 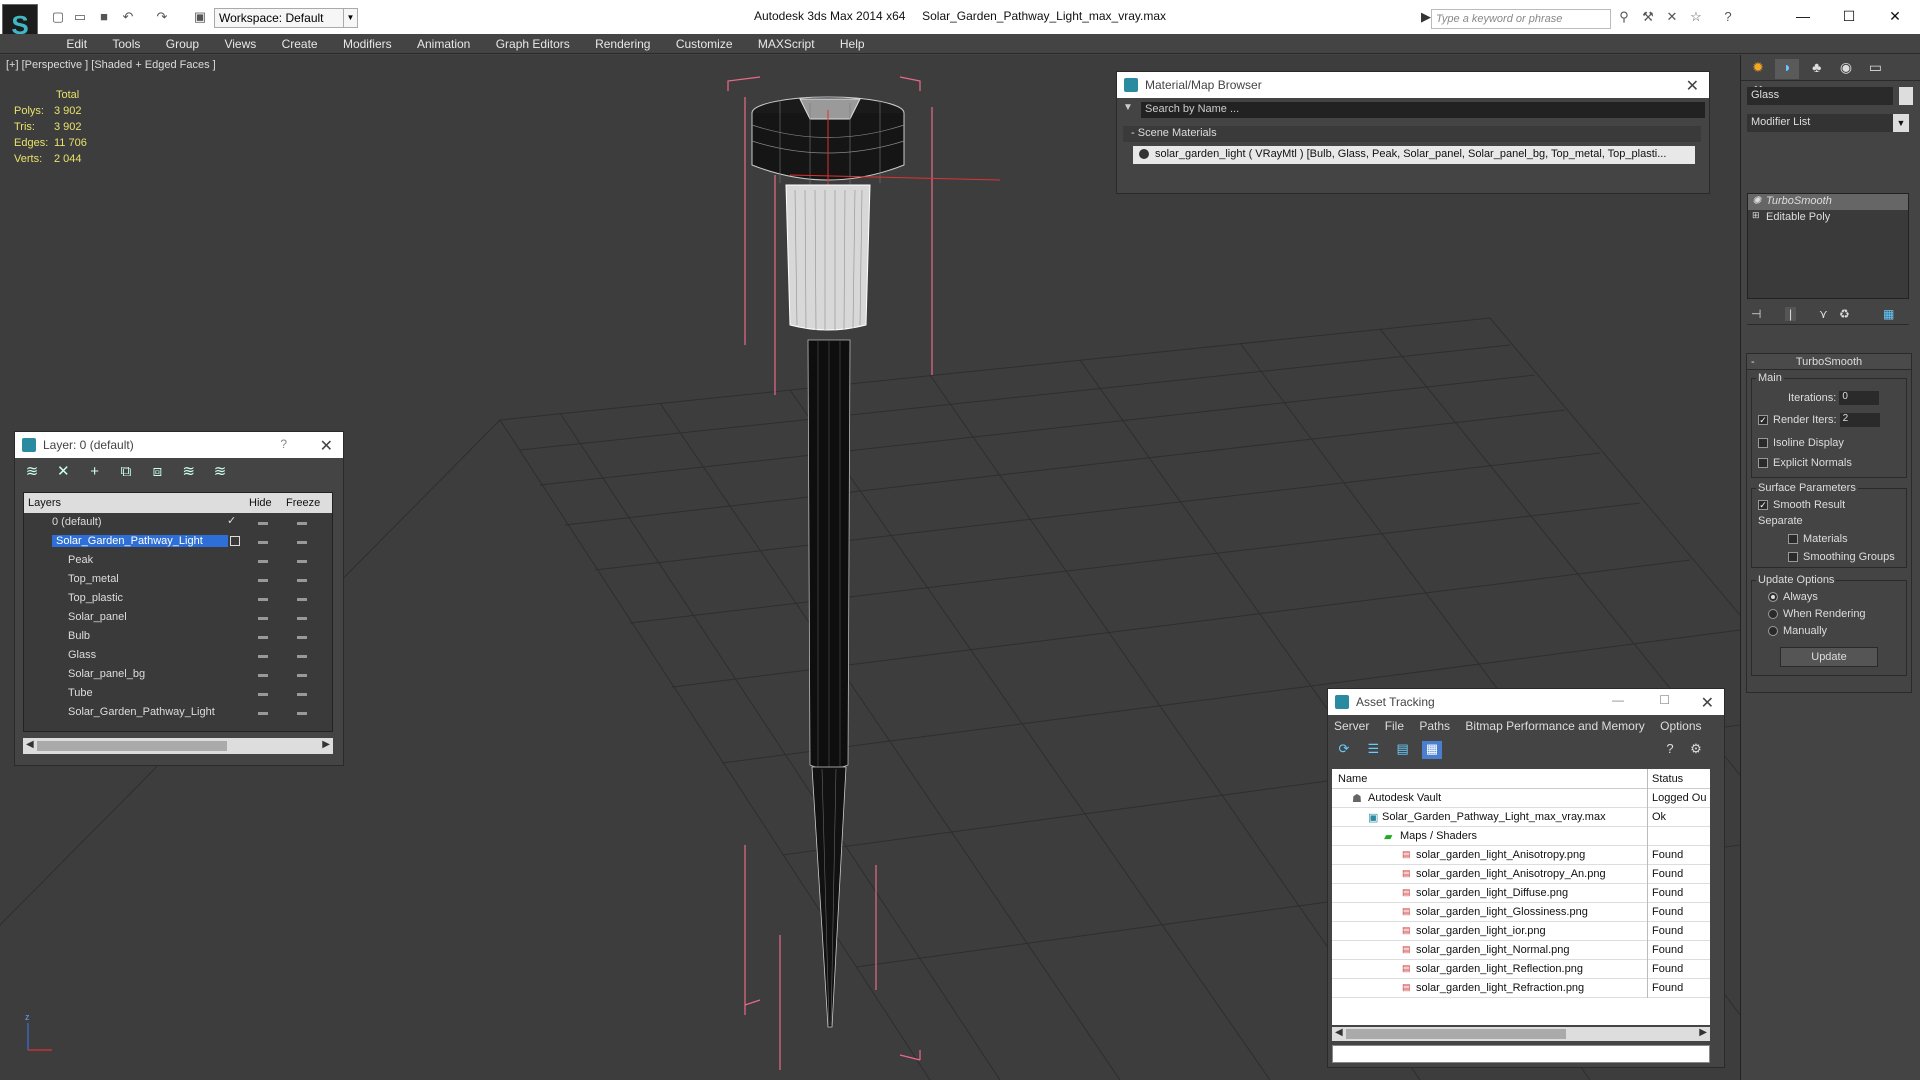 I want to click on object-name-field: Glass, so click(x=1820, y=96).